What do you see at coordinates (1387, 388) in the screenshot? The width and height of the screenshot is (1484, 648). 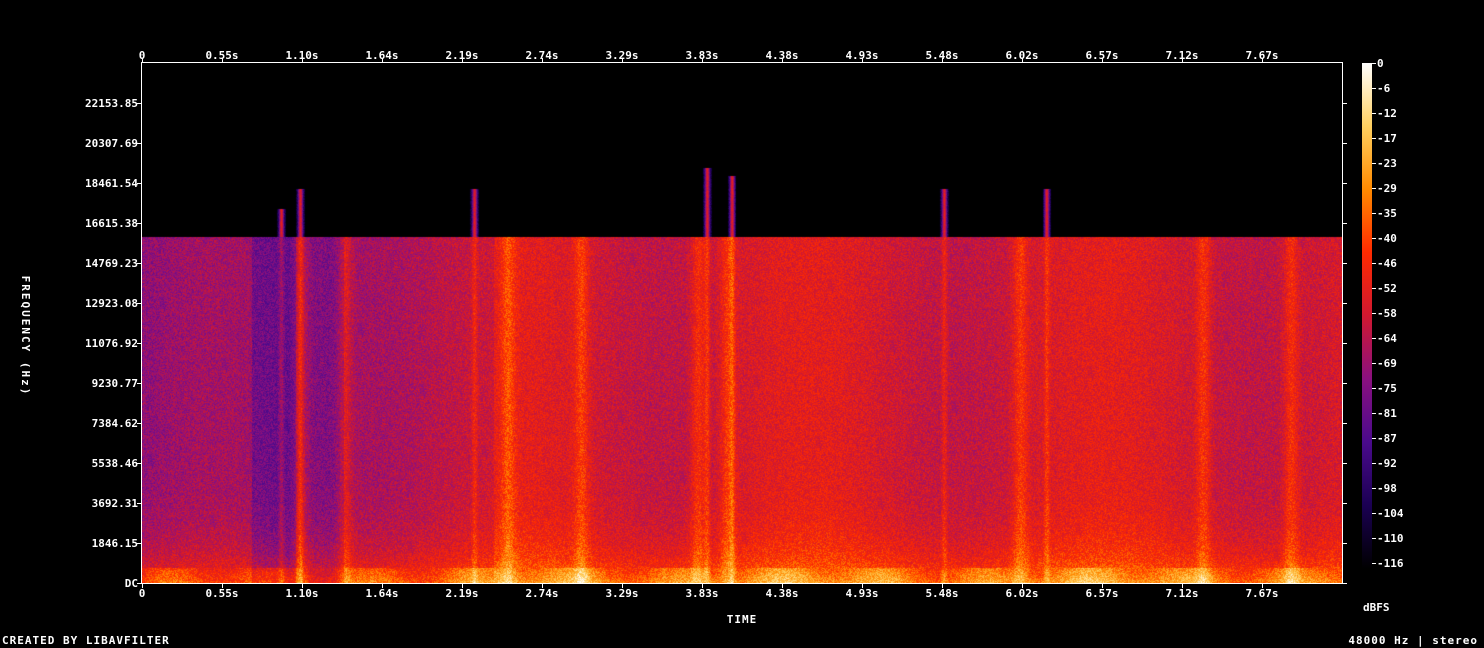 I see `colorbar-tick-label: -75` at bounding box center [1387, 388].